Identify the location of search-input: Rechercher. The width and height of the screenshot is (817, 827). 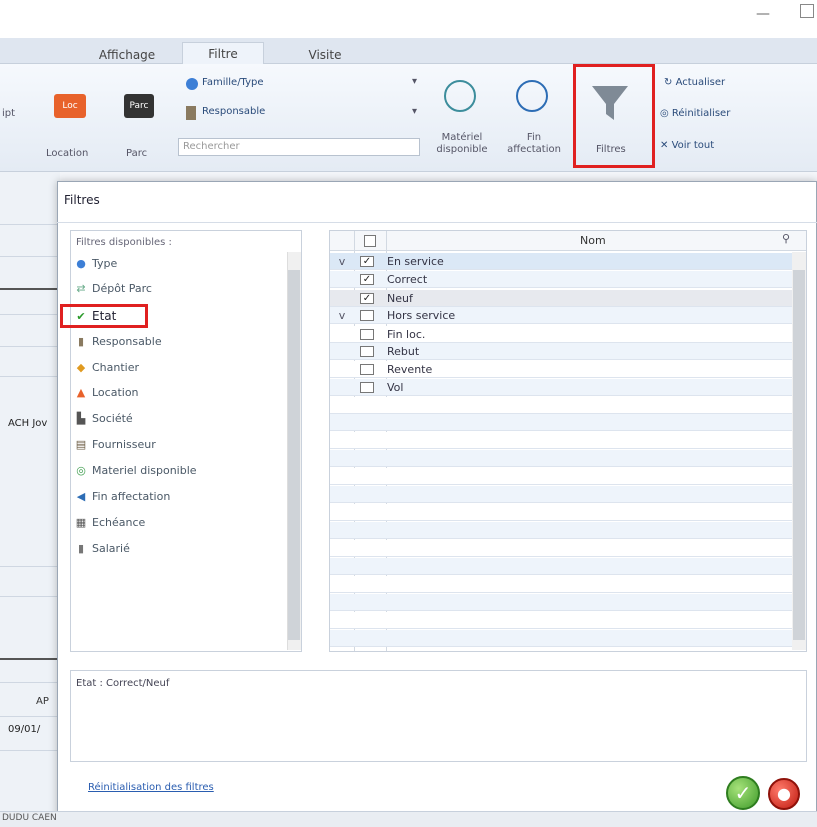
(299, 147).